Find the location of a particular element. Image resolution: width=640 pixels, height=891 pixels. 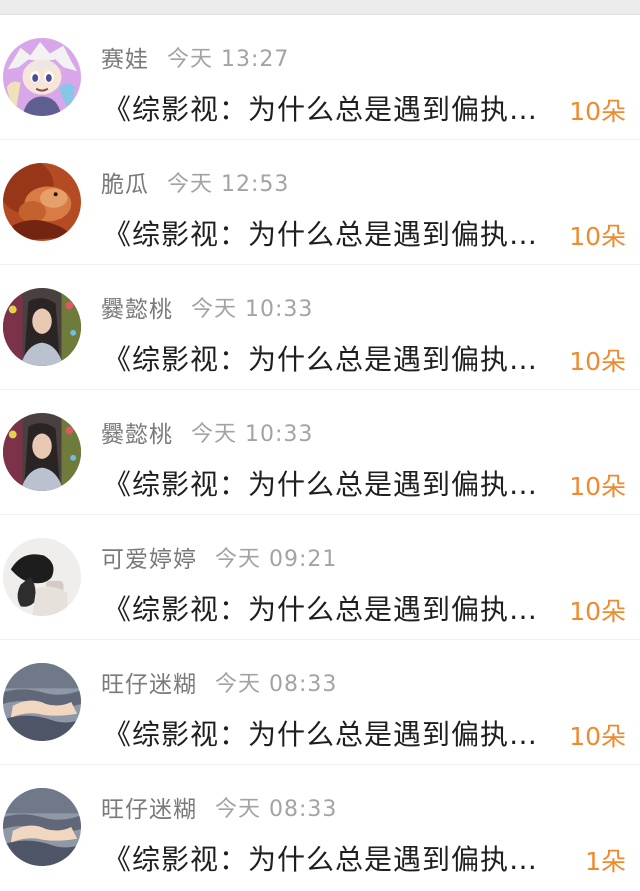

creature-photo-avatar-icon is located at coordinates (42, 202).